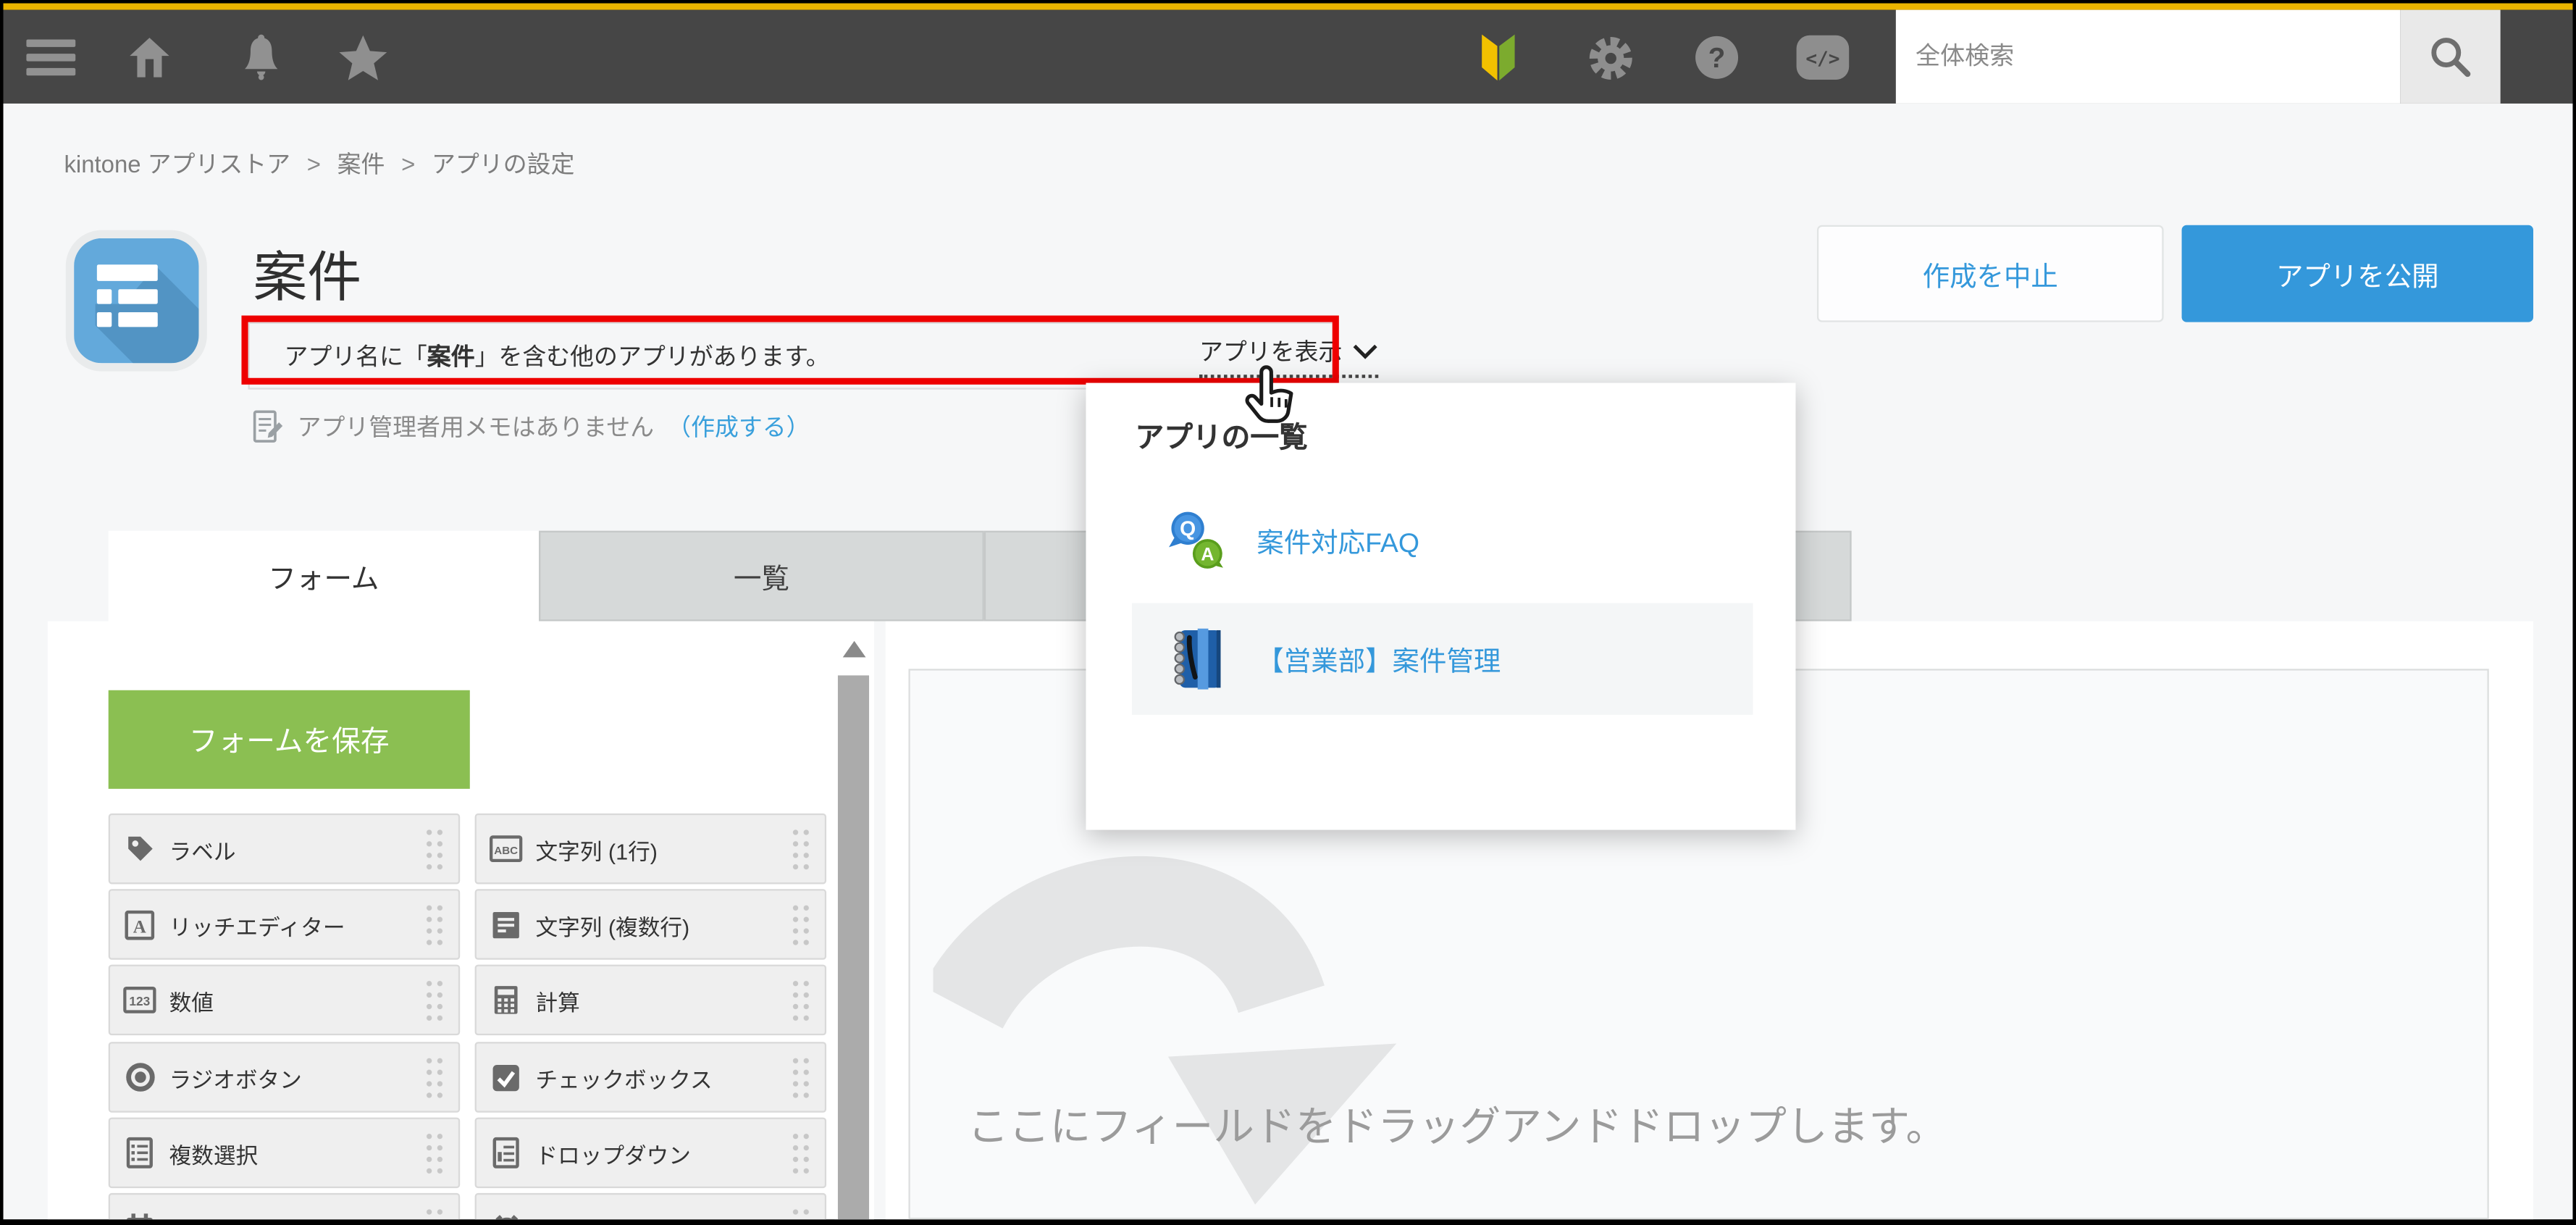 The width and height of the screenshot is (2576, 1225). What do you see at coordinates (506, 924) in the screenshot?
I see `text-multi-icon` at bounding box center [506, 924].